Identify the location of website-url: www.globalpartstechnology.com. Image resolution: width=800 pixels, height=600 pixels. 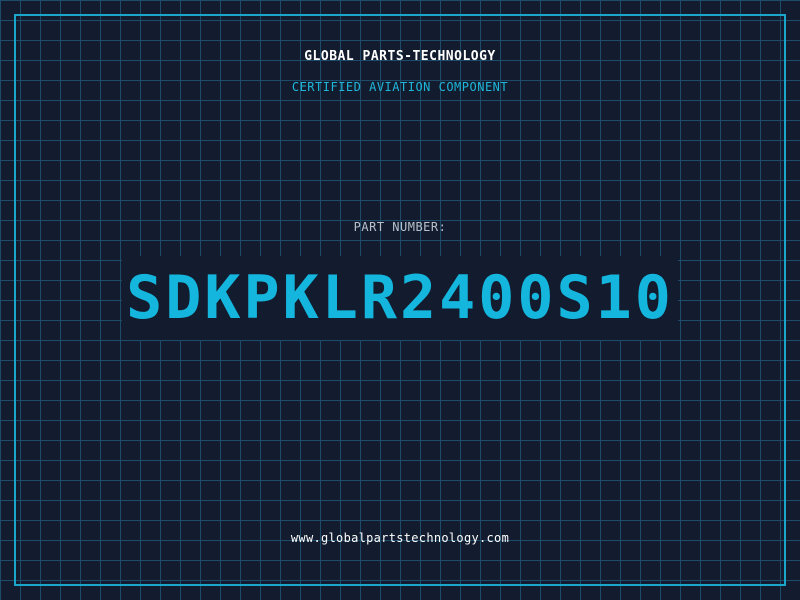
(400, 538).